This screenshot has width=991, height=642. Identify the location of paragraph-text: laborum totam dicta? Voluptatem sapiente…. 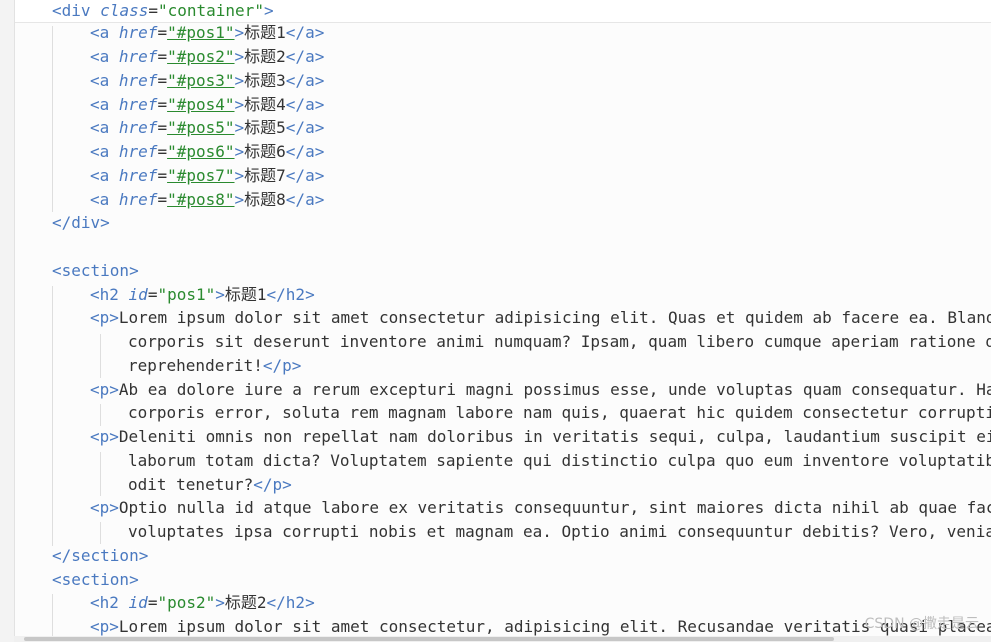
(559, 460).